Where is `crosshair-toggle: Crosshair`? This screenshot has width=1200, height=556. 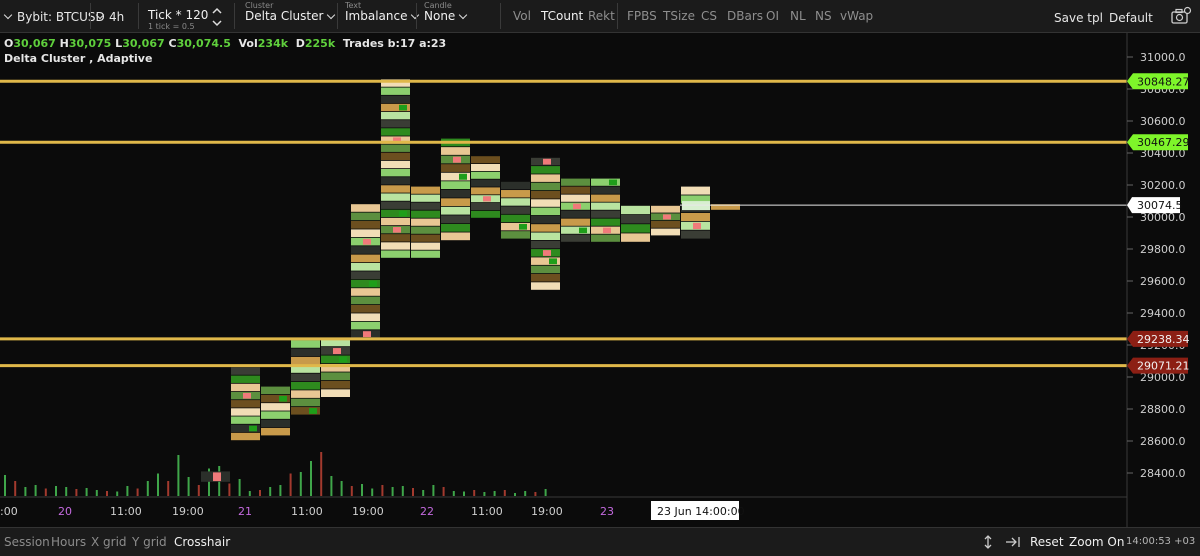
crosshair-toggle: Crosshair is located at coordinates (202, 542).